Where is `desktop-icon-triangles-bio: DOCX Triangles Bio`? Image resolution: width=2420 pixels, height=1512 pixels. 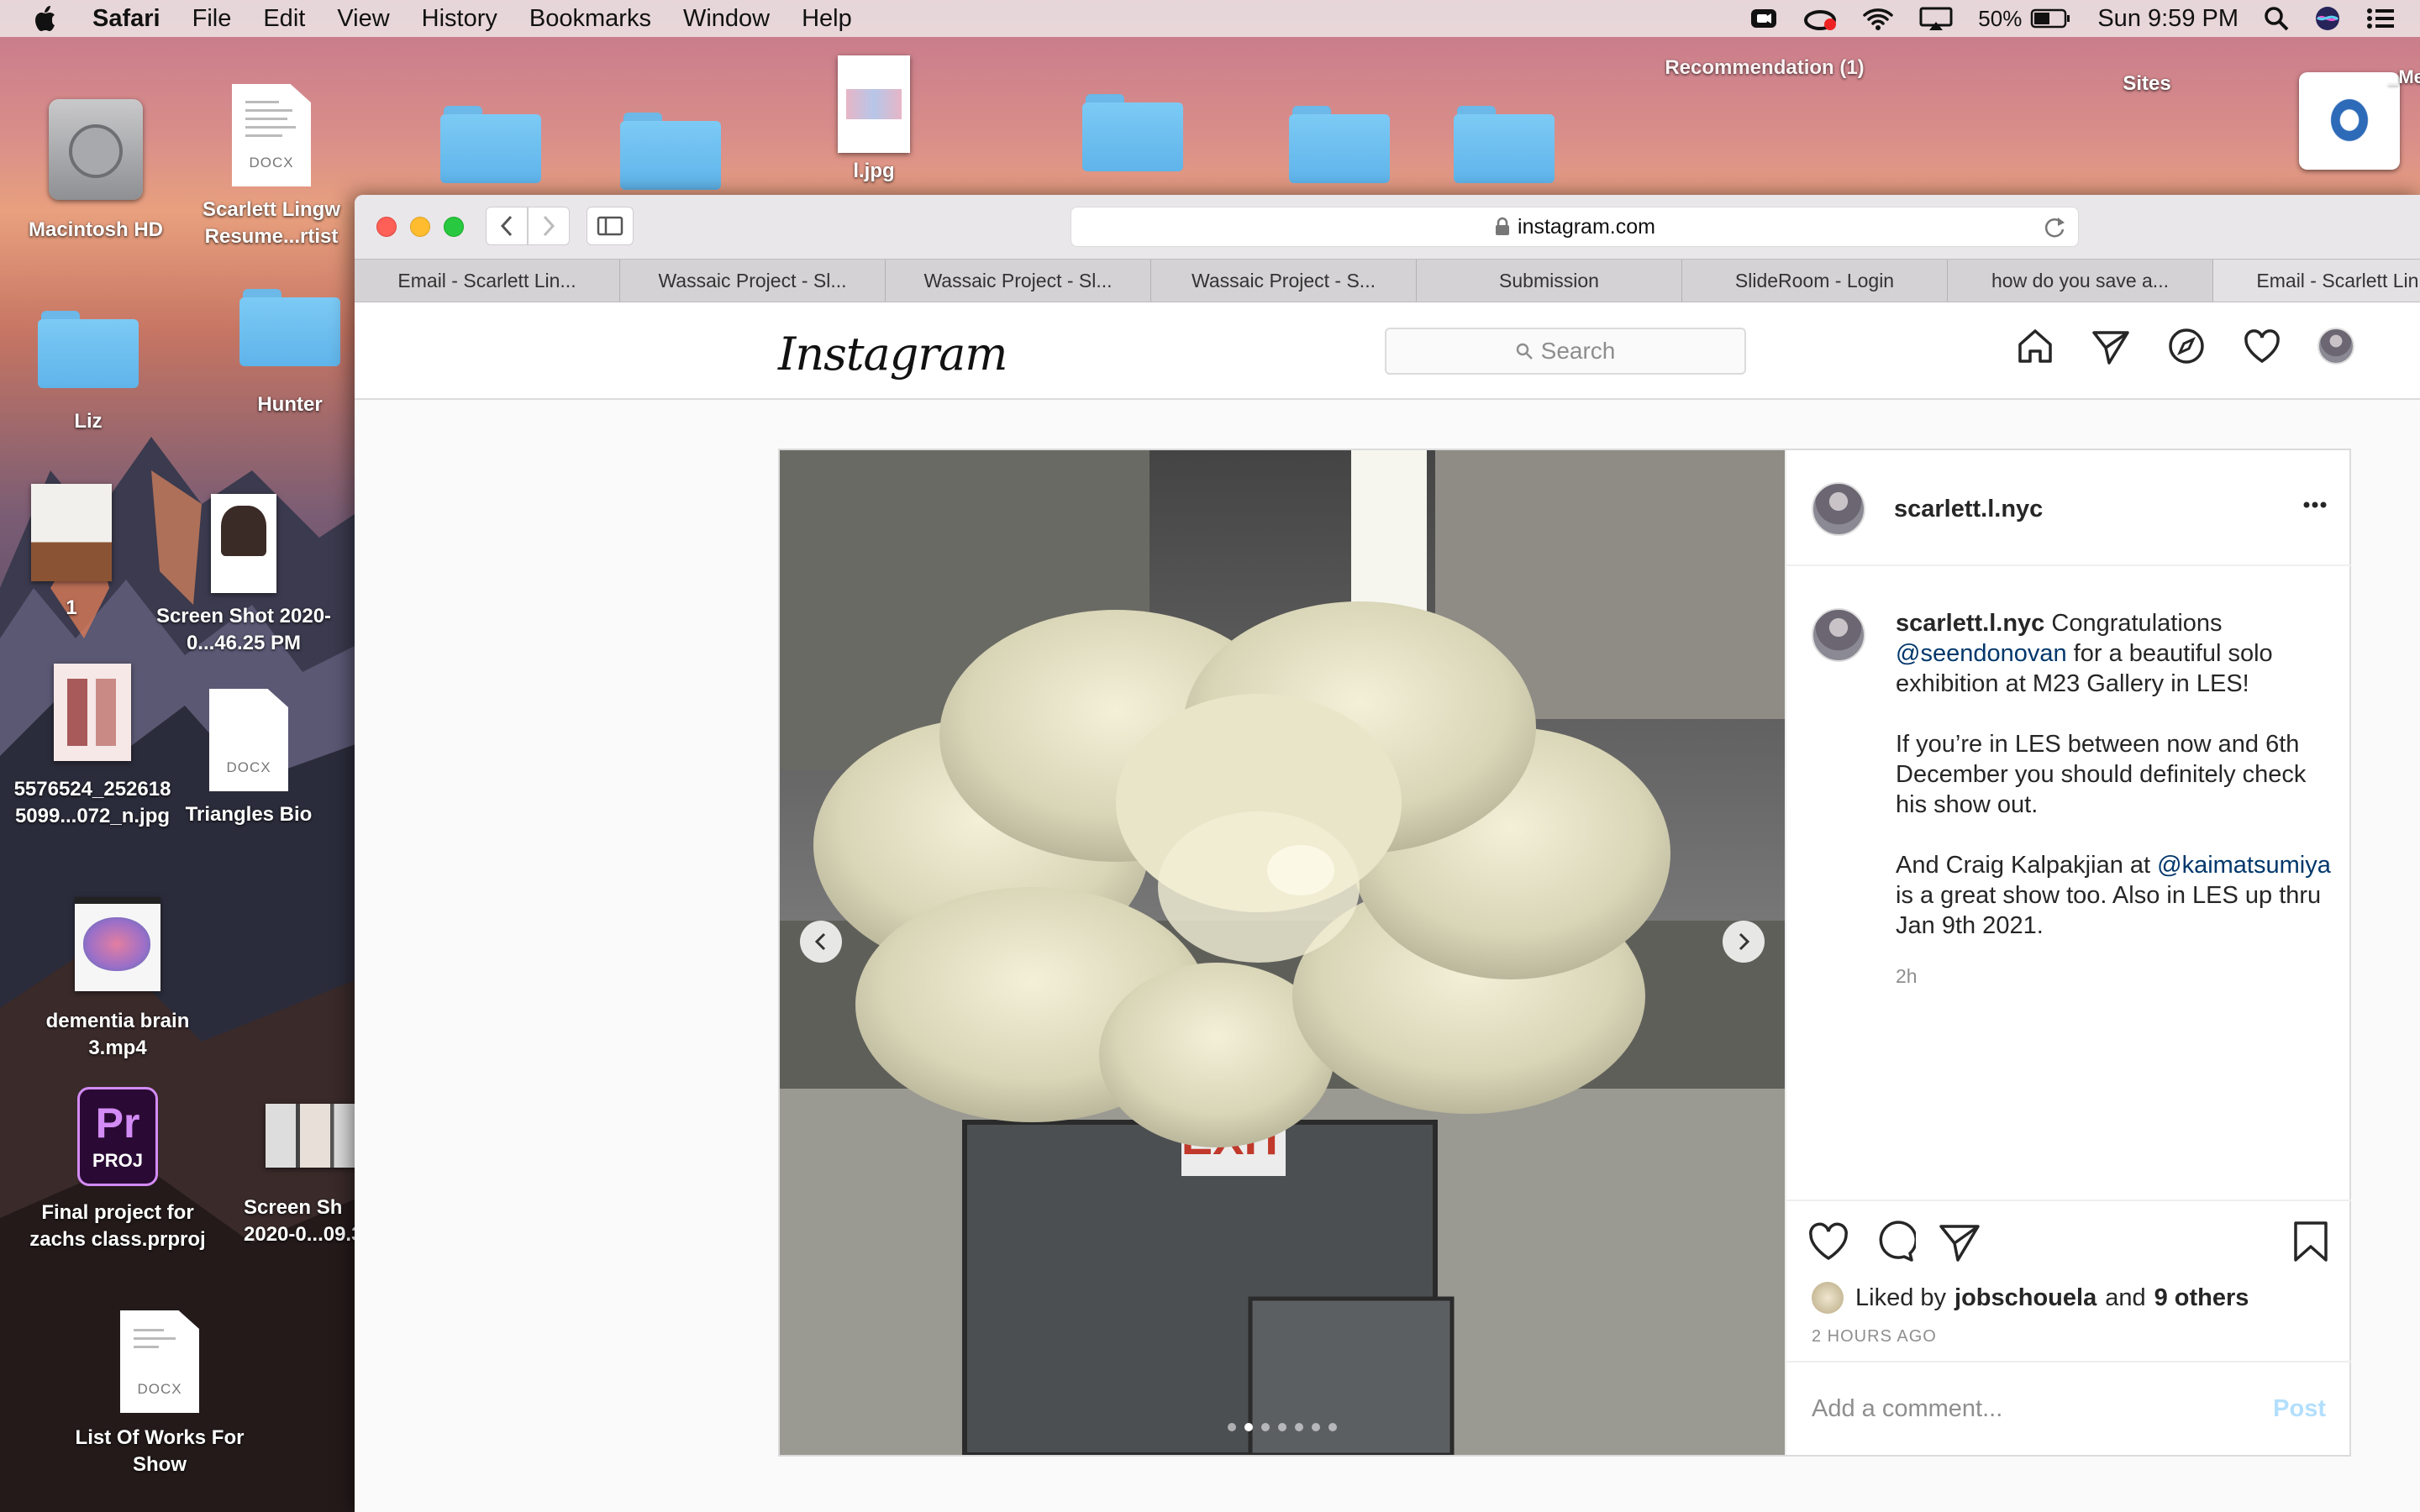 desktop-icon-triangles-bio: DOCX Triangles Bio is located at coordinates (248, 758).